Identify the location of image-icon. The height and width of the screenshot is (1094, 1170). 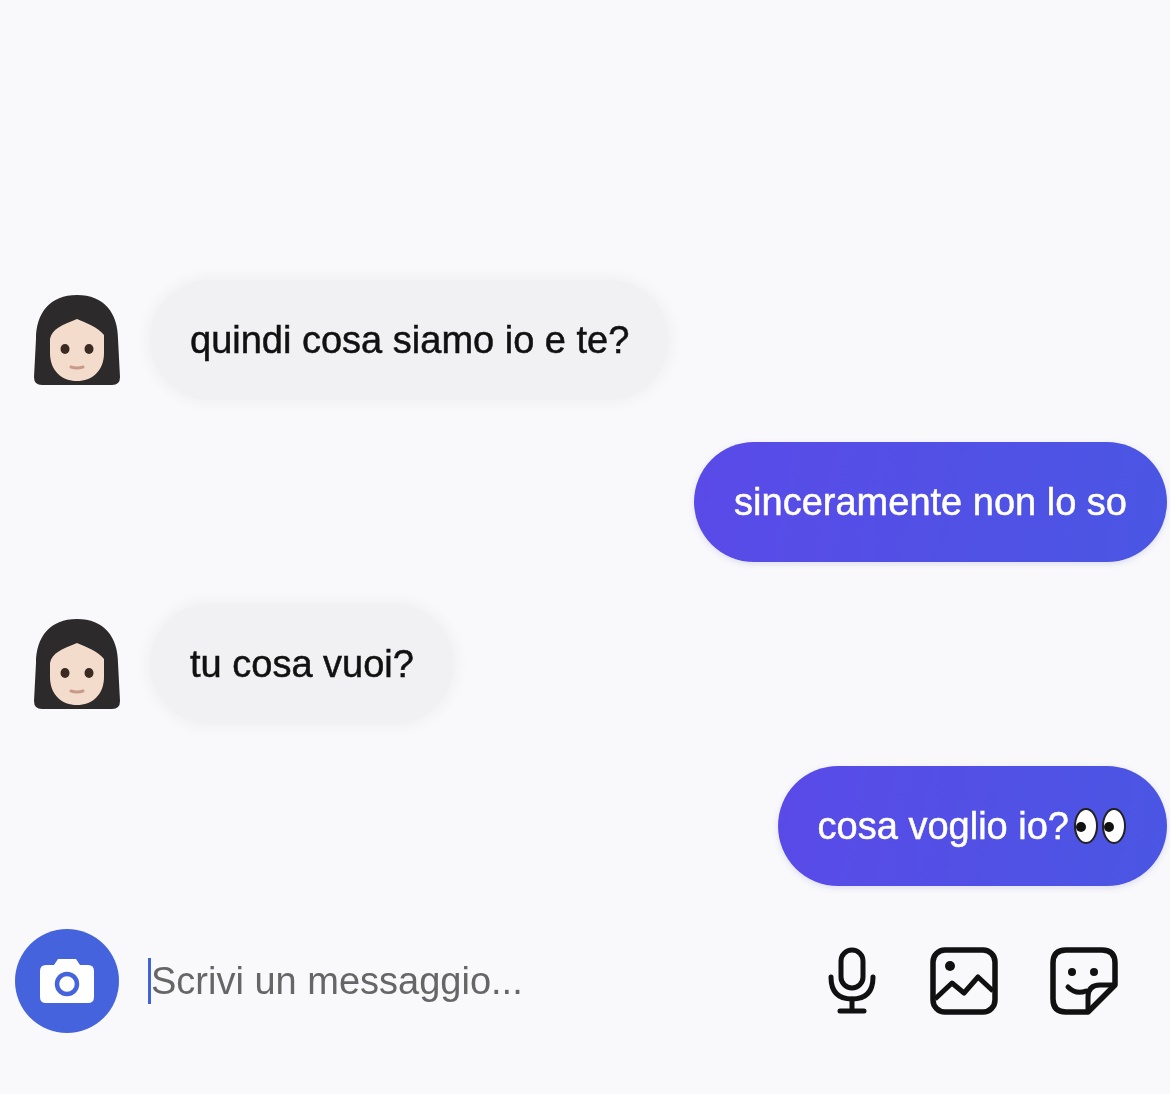
(964, 981).